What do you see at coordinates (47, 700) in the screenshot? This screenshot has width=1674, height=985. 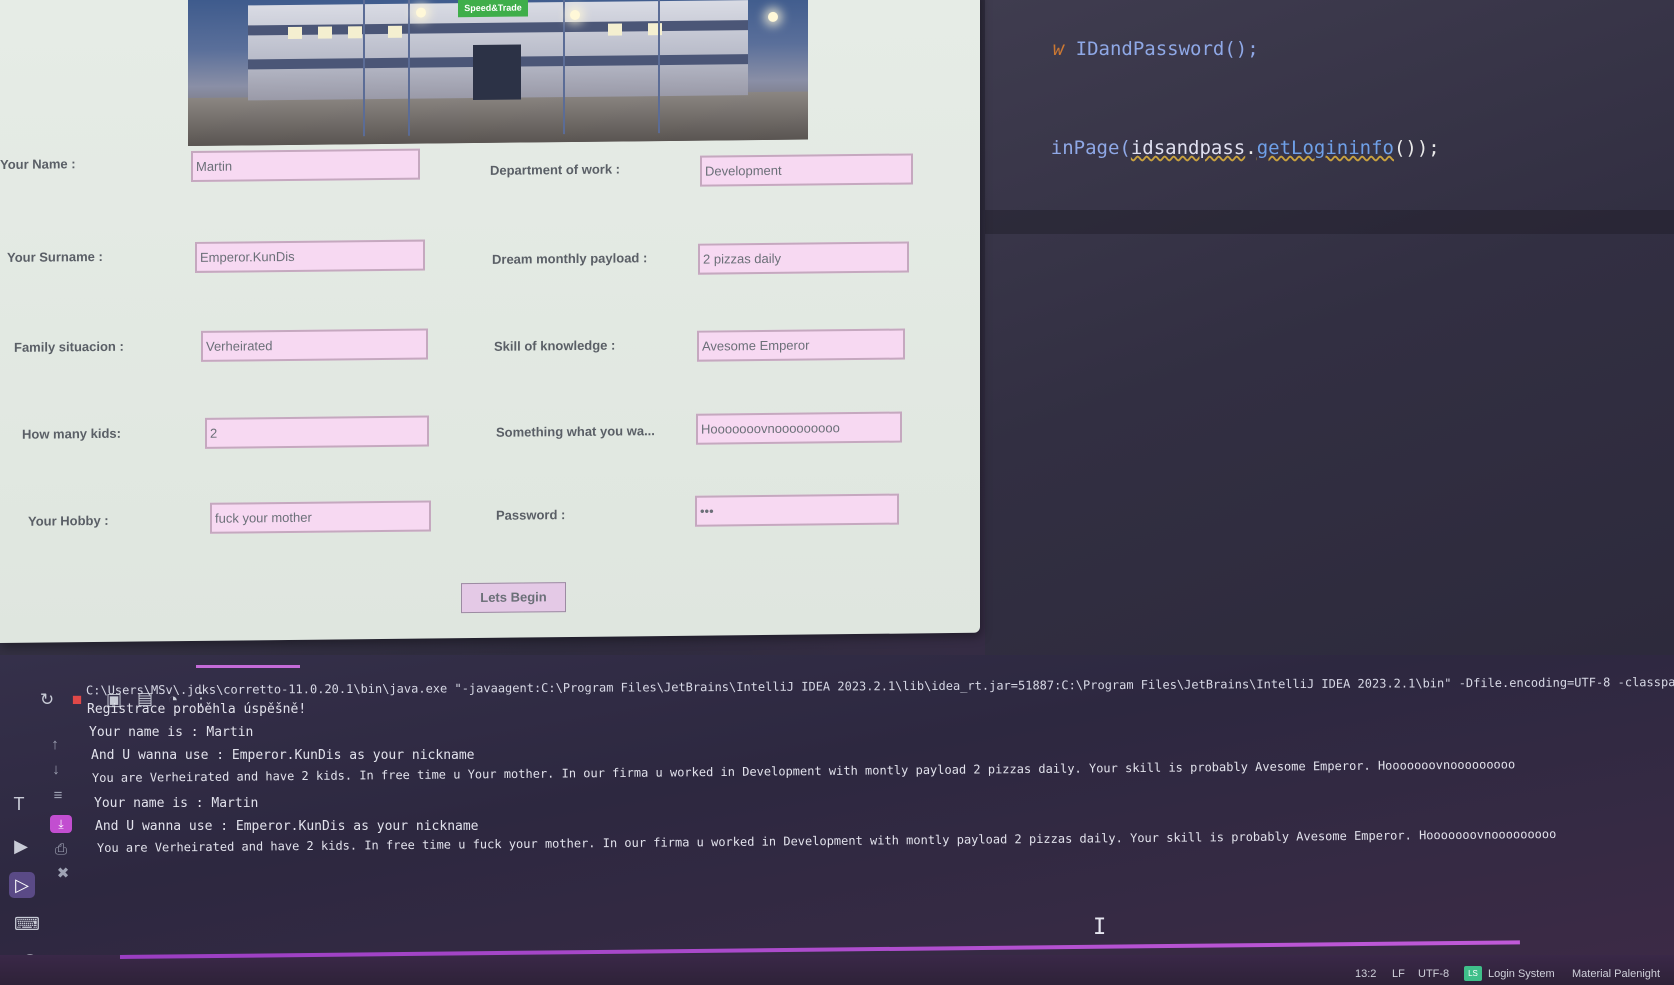 I see `rerun-icon: ↻` at bounding box center [47, 700].